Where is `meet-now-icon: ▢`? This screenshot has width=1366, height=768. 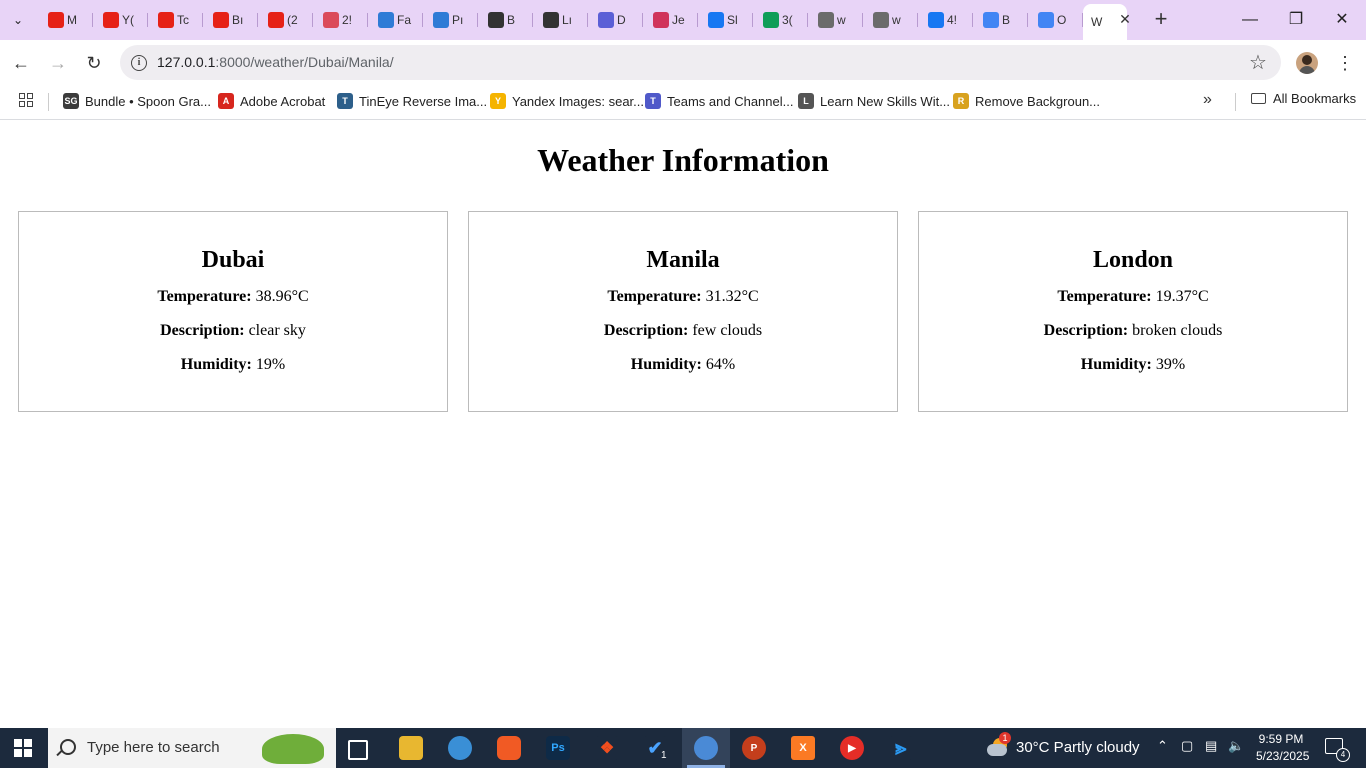 meet-now-icon: ▢ is located at coordinates (1187, 746).